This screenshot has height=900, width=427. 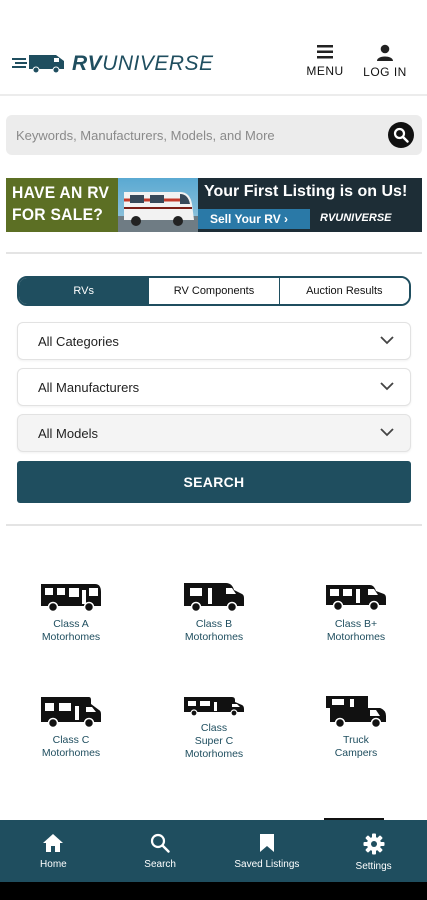 What do you see at coordinates (356, 598) in the screenshot?
I see `class-b-plus-motorhome-icon` at bounding box center [356, 598].